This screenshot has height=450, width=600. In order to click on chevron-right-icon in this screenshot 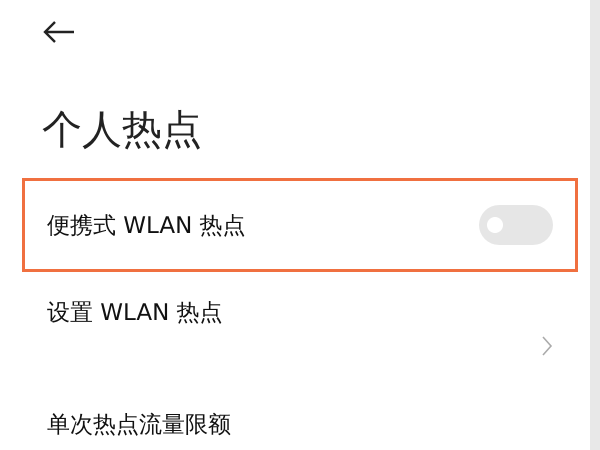, I will do `click(547, 346)`.